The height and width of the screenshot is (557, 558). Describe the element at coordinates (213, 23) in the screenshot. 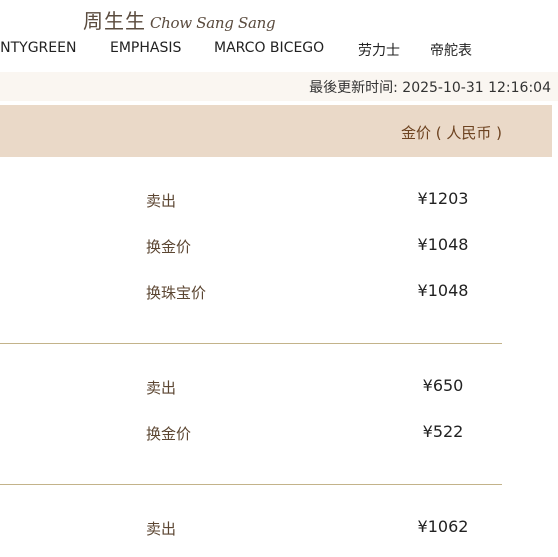

I see `logo-english-text: Chow Sang Sang` at that location.